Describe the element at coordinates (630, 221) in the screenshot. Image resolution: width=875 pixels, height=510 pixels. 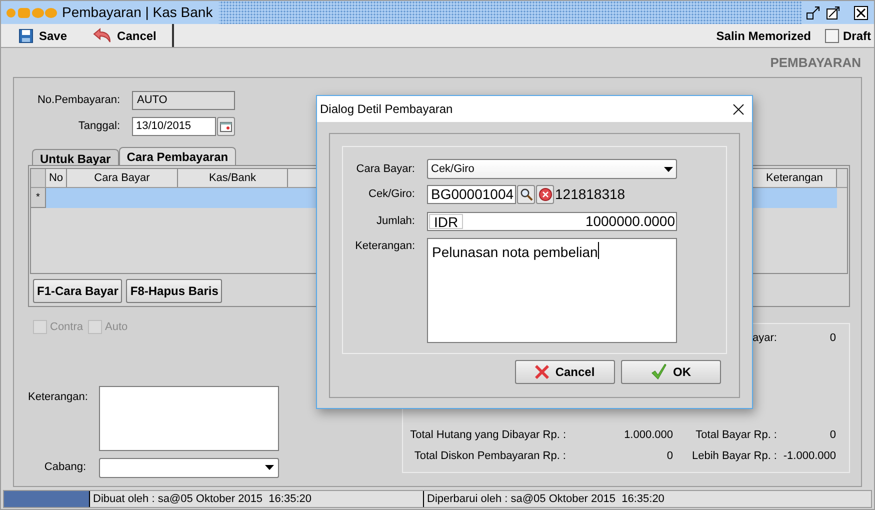
I see `amount-value: 1000000.0000` at that location.